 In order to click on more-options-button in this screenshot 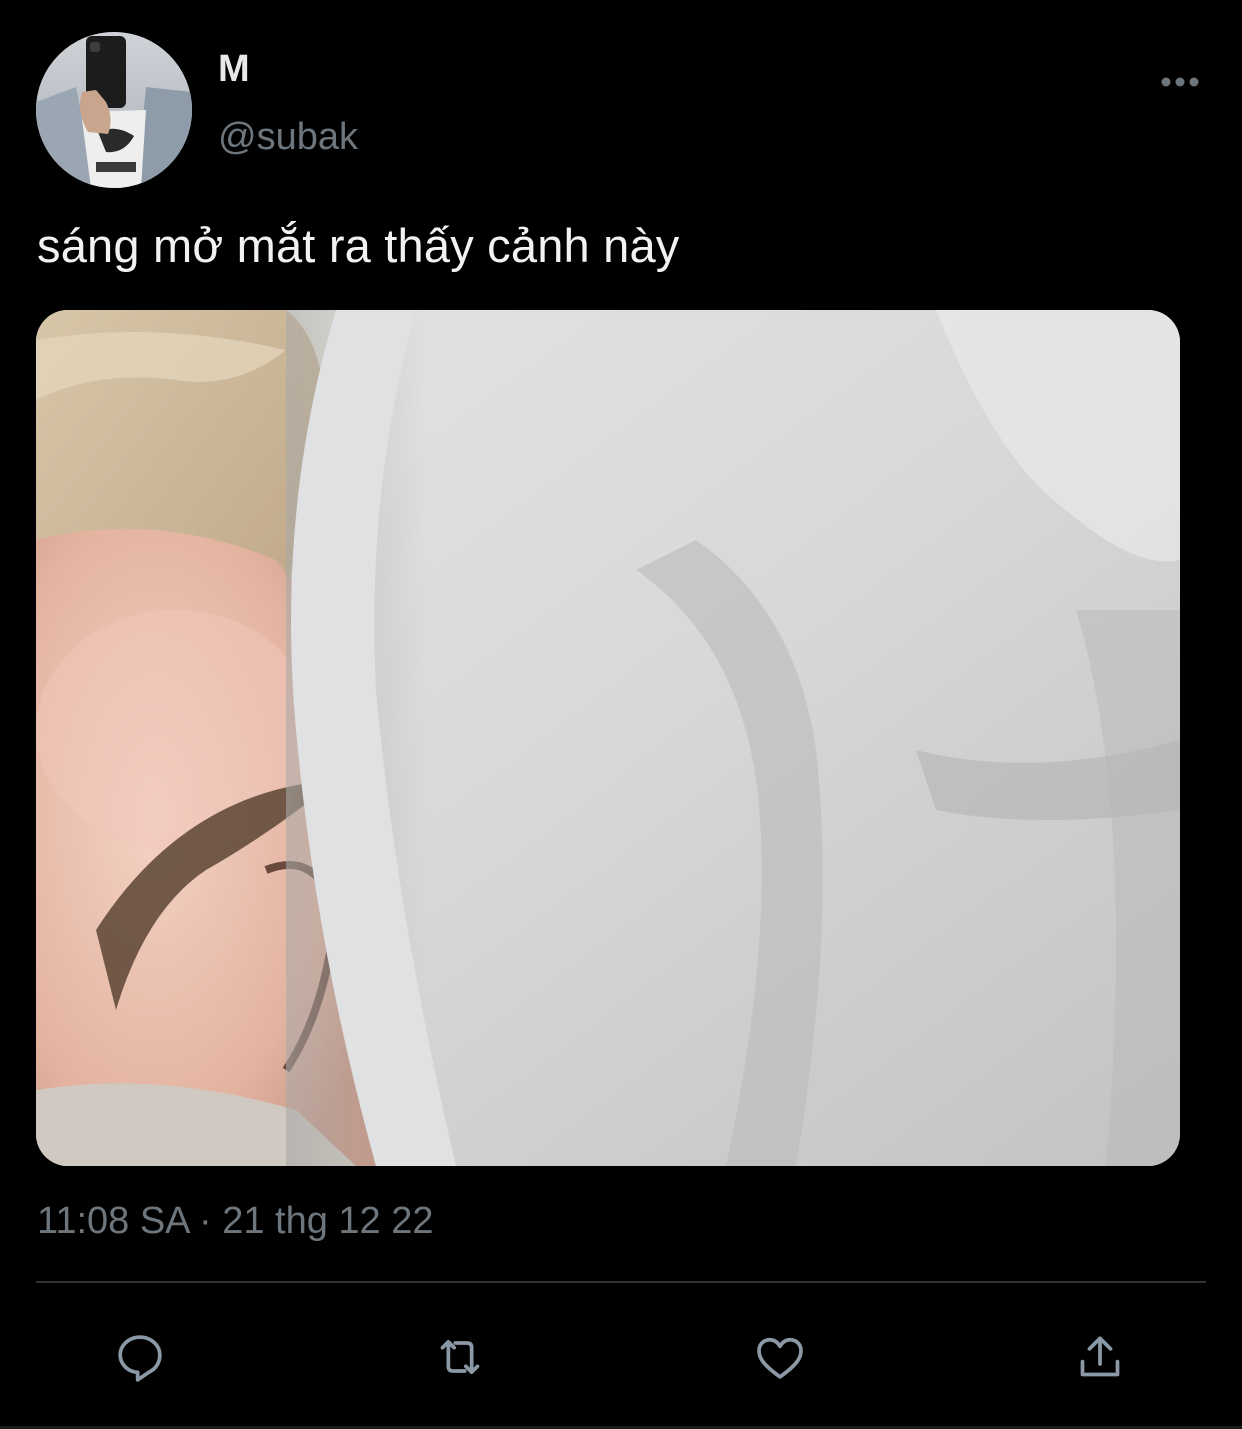, I will do `click(1180, 82)`.